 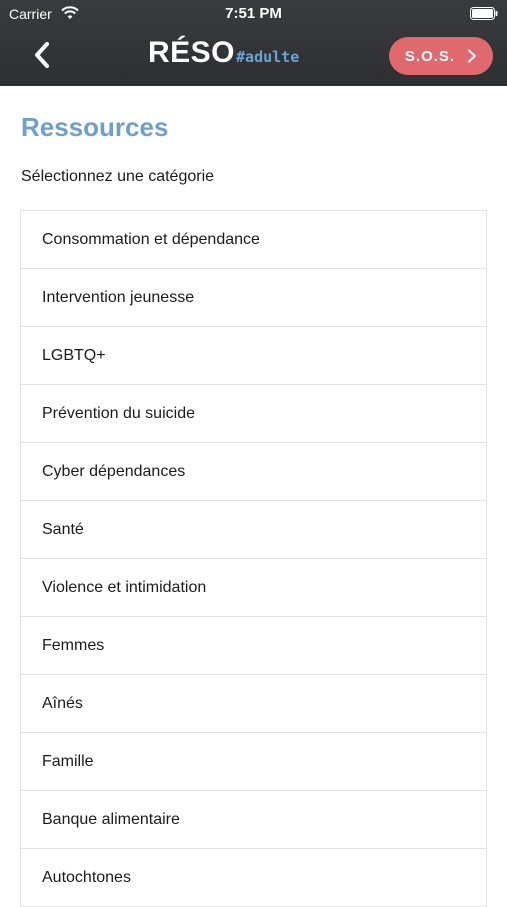 I want to click on app-logo: RÉSO#adulte, so click(x=223, y=54).